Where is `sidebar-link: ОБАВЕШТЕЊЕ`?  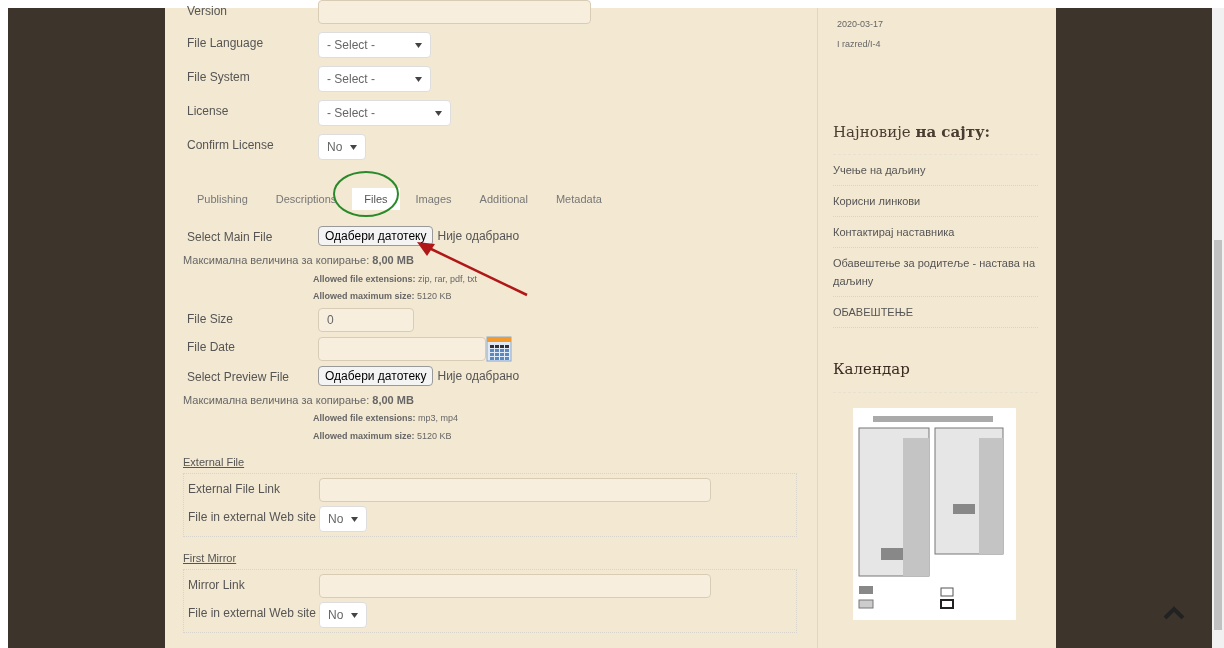 sidebar-link: ОБАВЕШТЕЊЕ is located at coordinates (935, 312).